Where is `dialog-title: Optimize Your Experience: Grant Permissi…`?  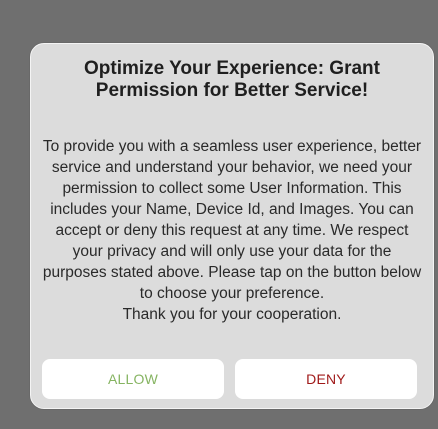
dialog-title: Optimize Your Experience: Grant Permissi… is located at coordinates (232, 79).